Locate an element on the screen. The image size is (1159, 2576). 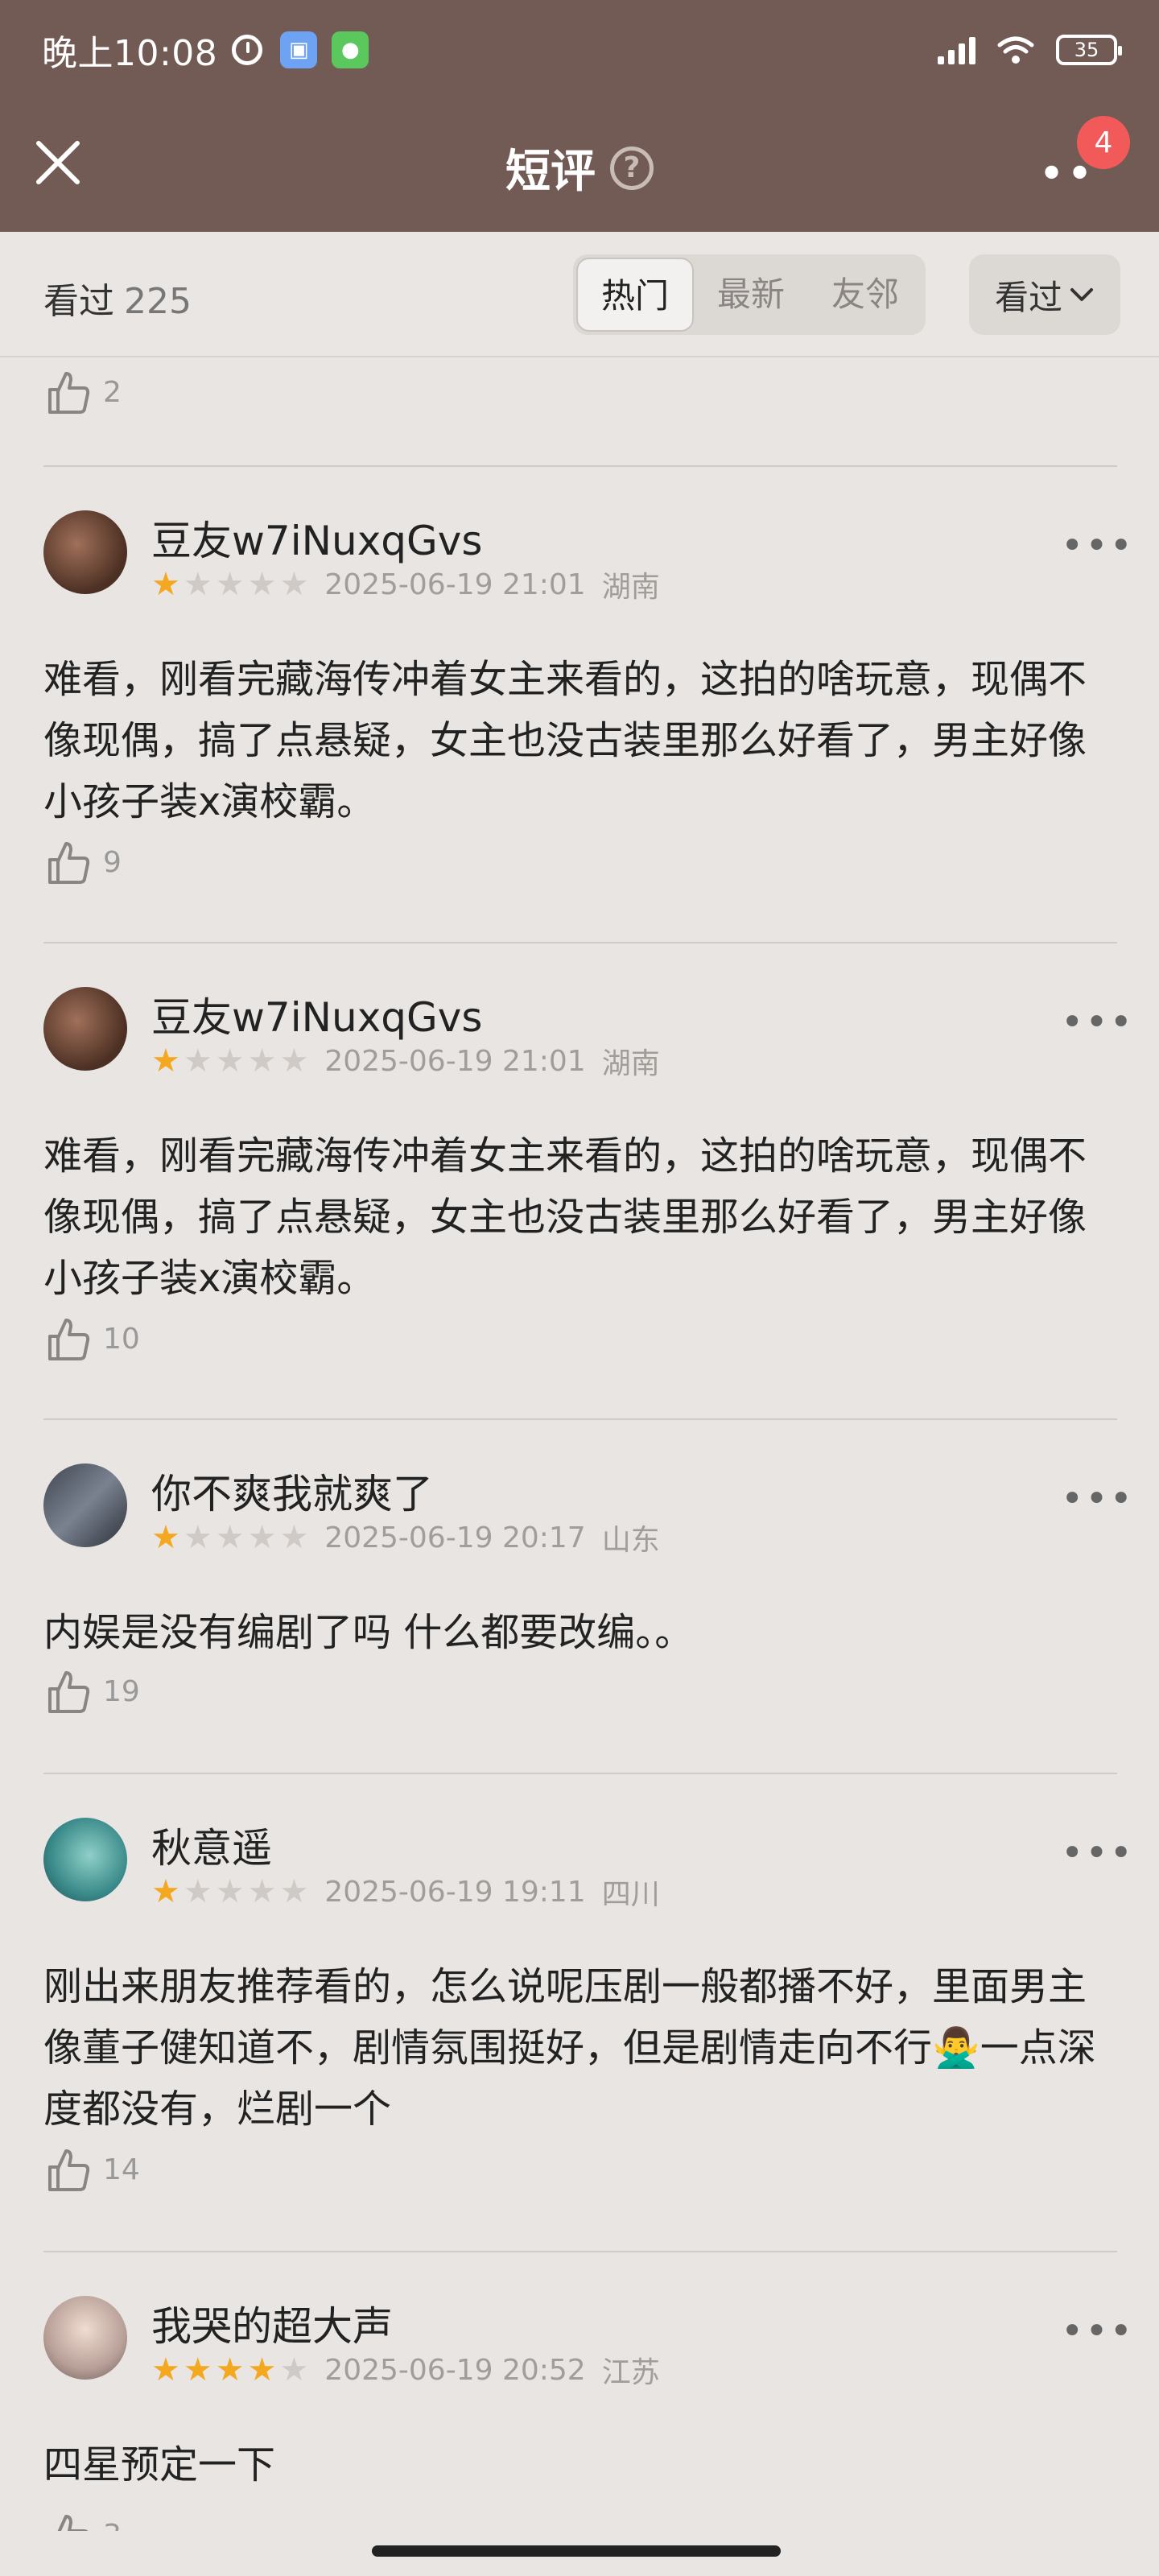
username: 你不爽我就爽了 is located at coordinates (292, 1491).